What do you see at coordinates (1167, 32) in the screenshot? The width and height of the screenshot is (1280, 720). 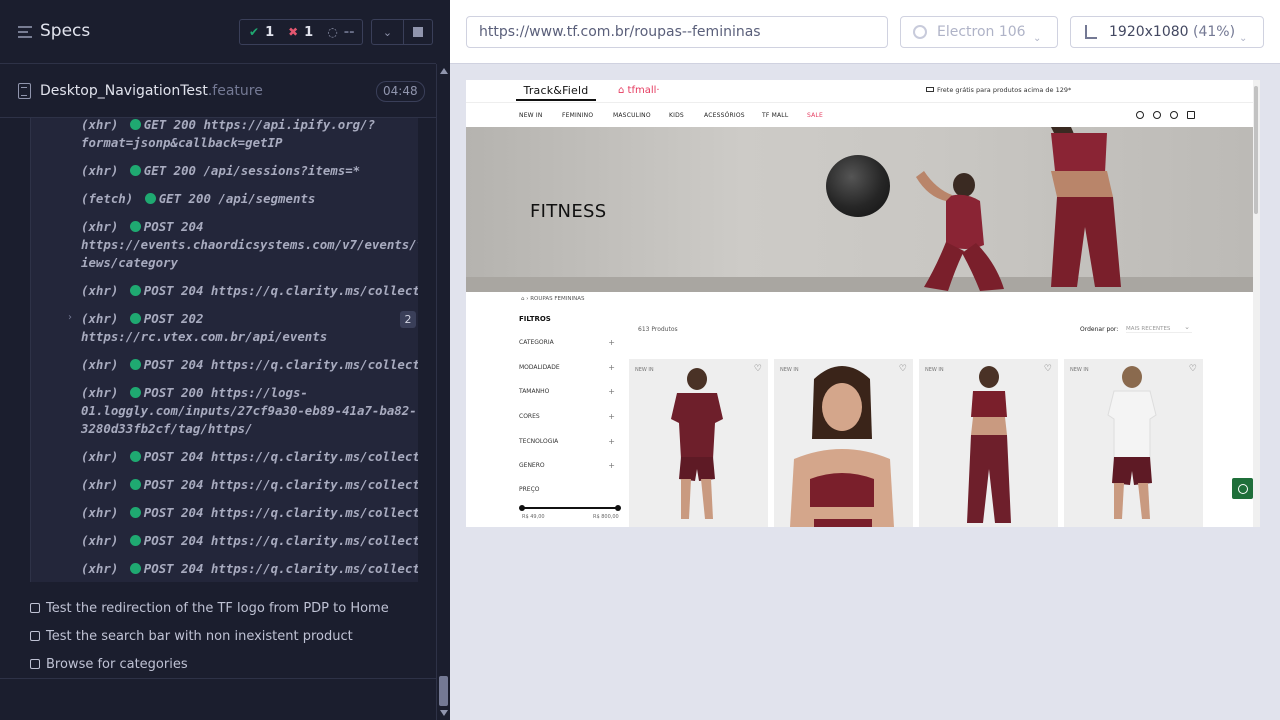 I see `viewport-info: 1920x1080 (41%) ⌄` at bounding box center [1167, 32].